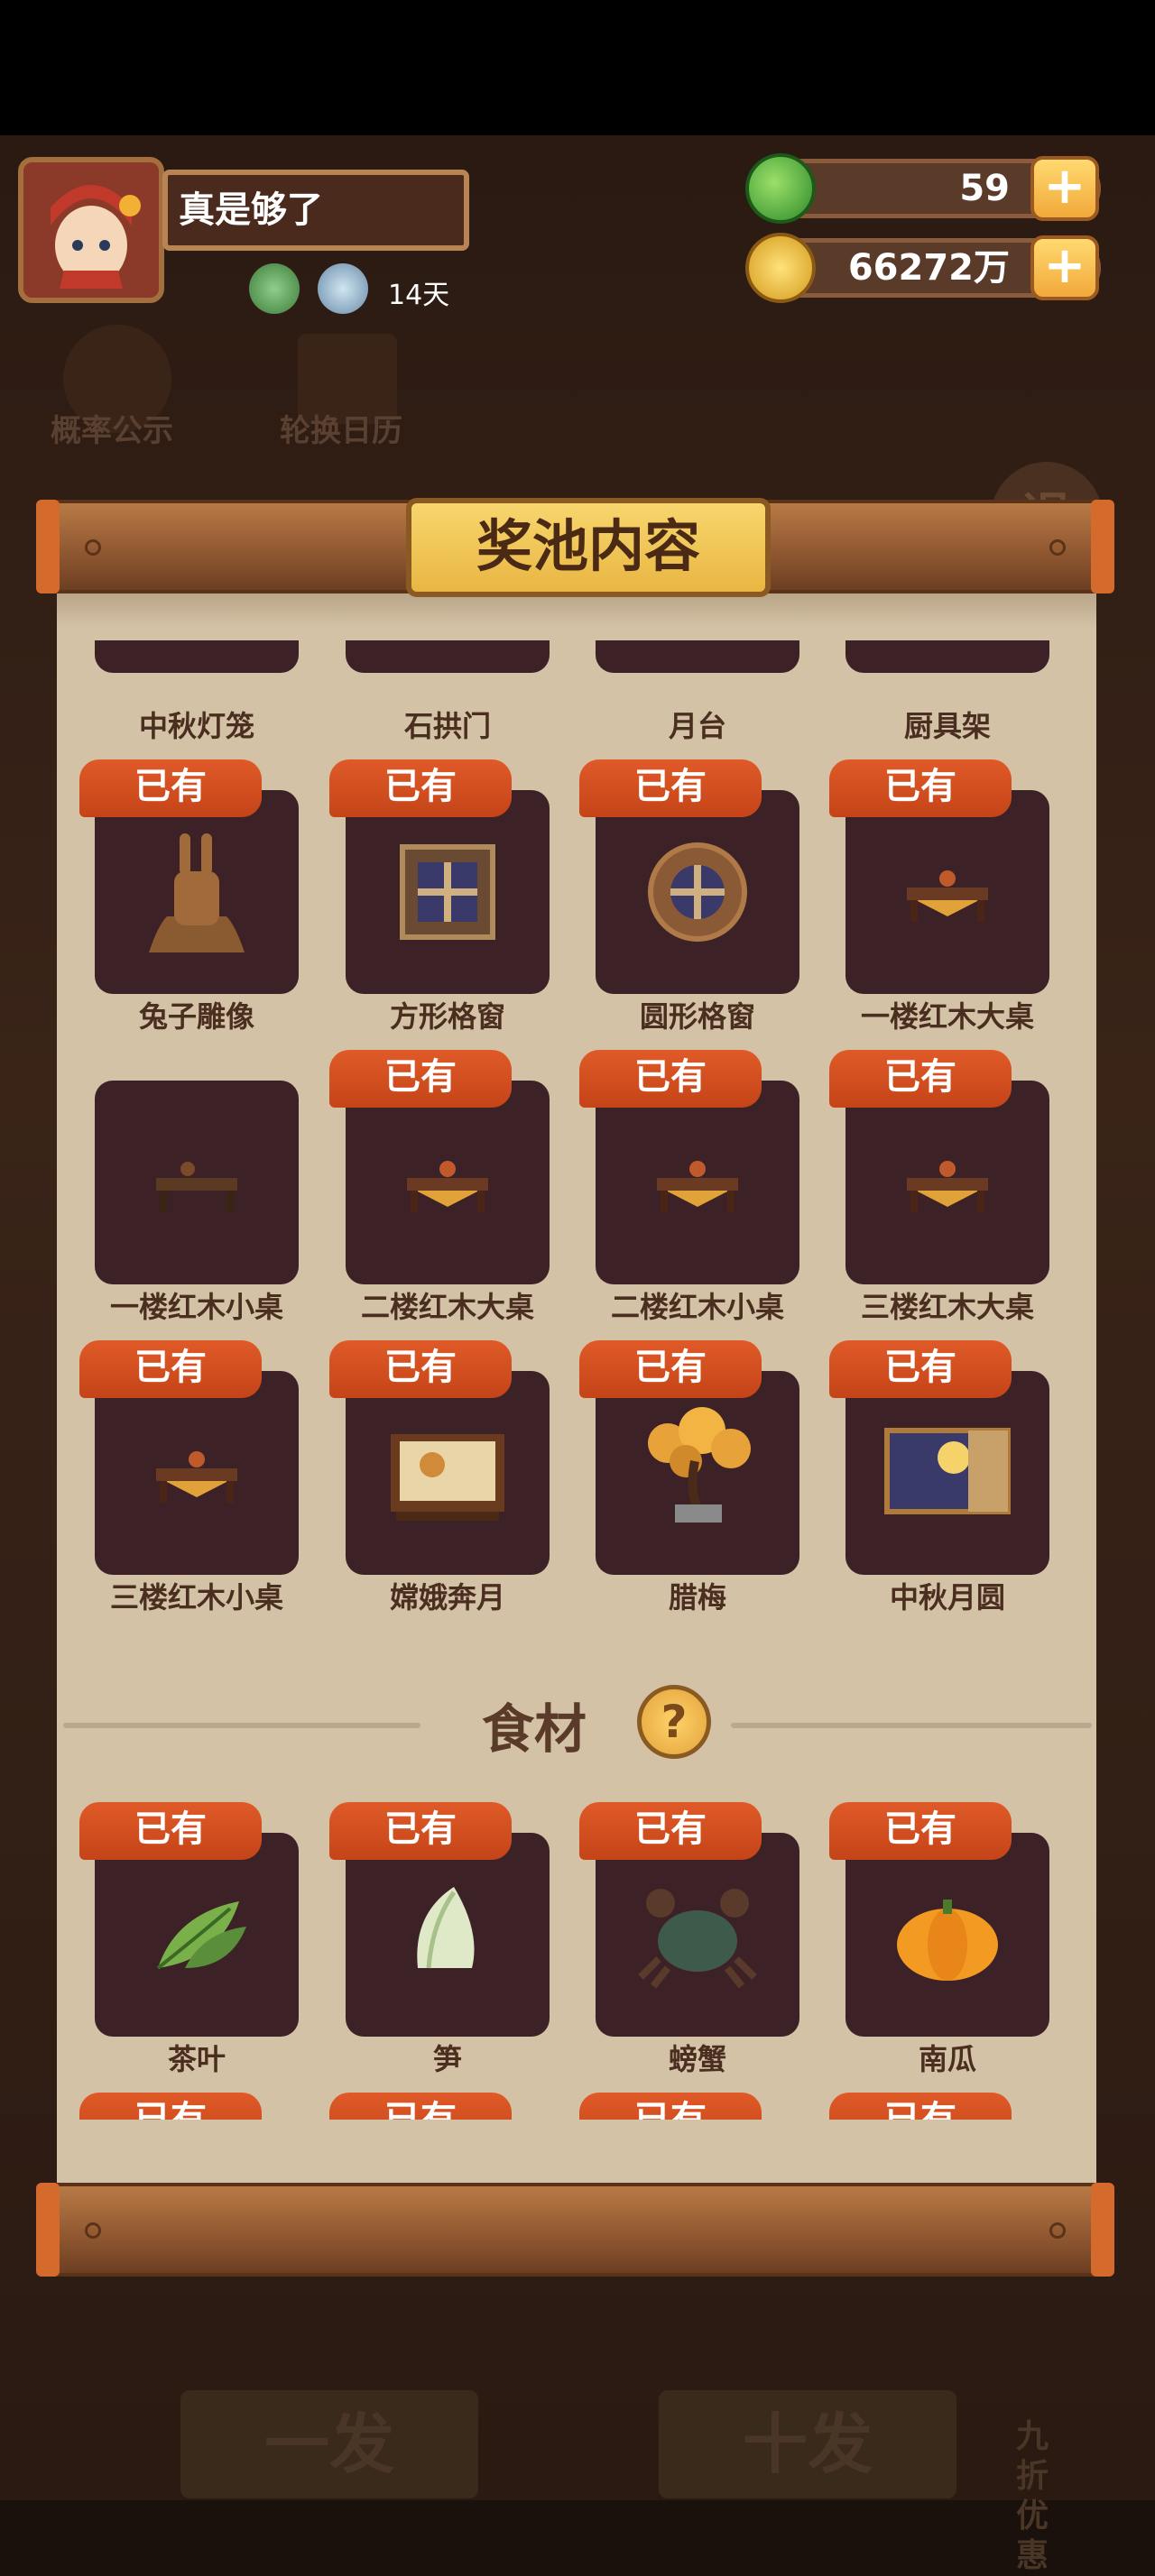  I want to click on item-label: 二楼红木小桌, so click(697, 1307).